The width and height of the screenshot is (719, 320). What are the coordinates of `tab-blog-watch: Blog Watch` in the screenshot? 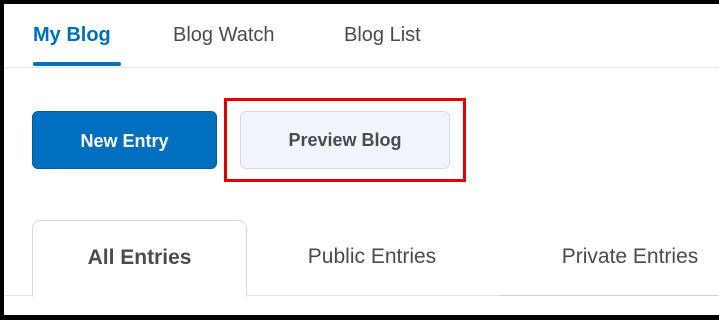 It's located at (224, 35).